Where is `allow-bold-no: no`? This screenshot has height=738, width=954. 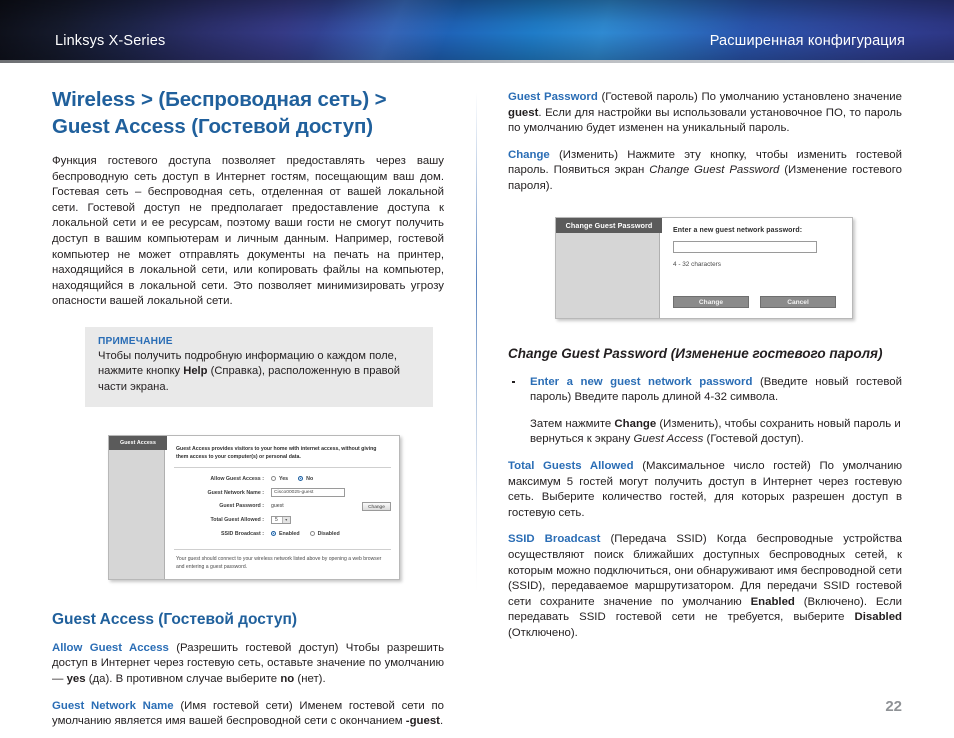
allow-bold-no: no is located at coordinates (287, 679).